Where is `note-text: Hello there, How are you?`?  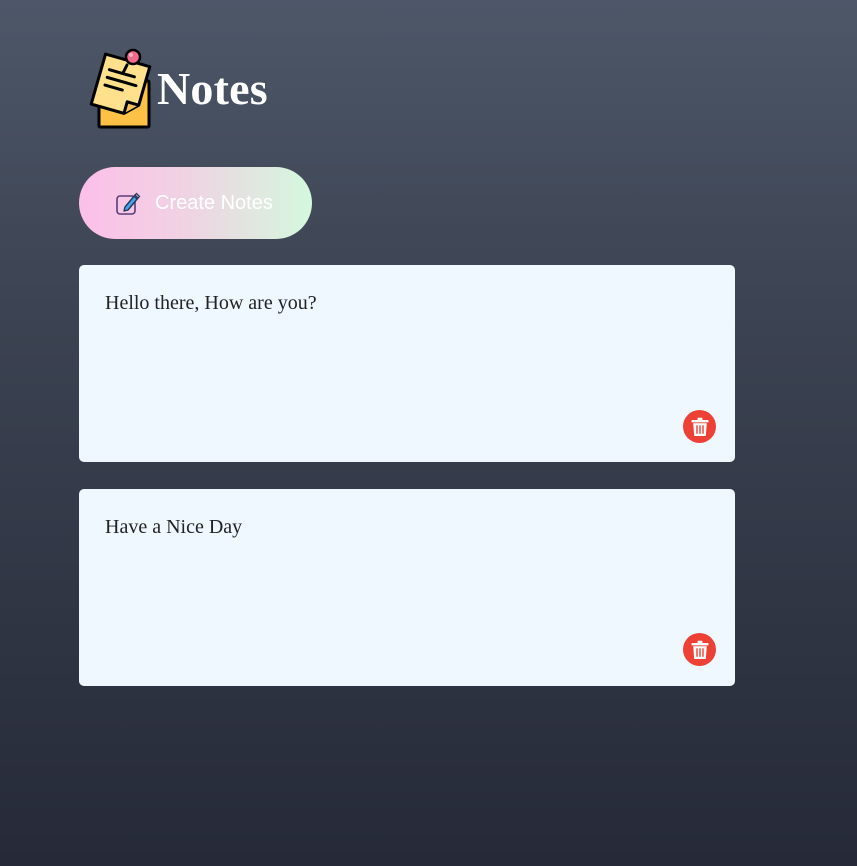
note-text: Hello there, How are you? is located at coordinates (211, 303).